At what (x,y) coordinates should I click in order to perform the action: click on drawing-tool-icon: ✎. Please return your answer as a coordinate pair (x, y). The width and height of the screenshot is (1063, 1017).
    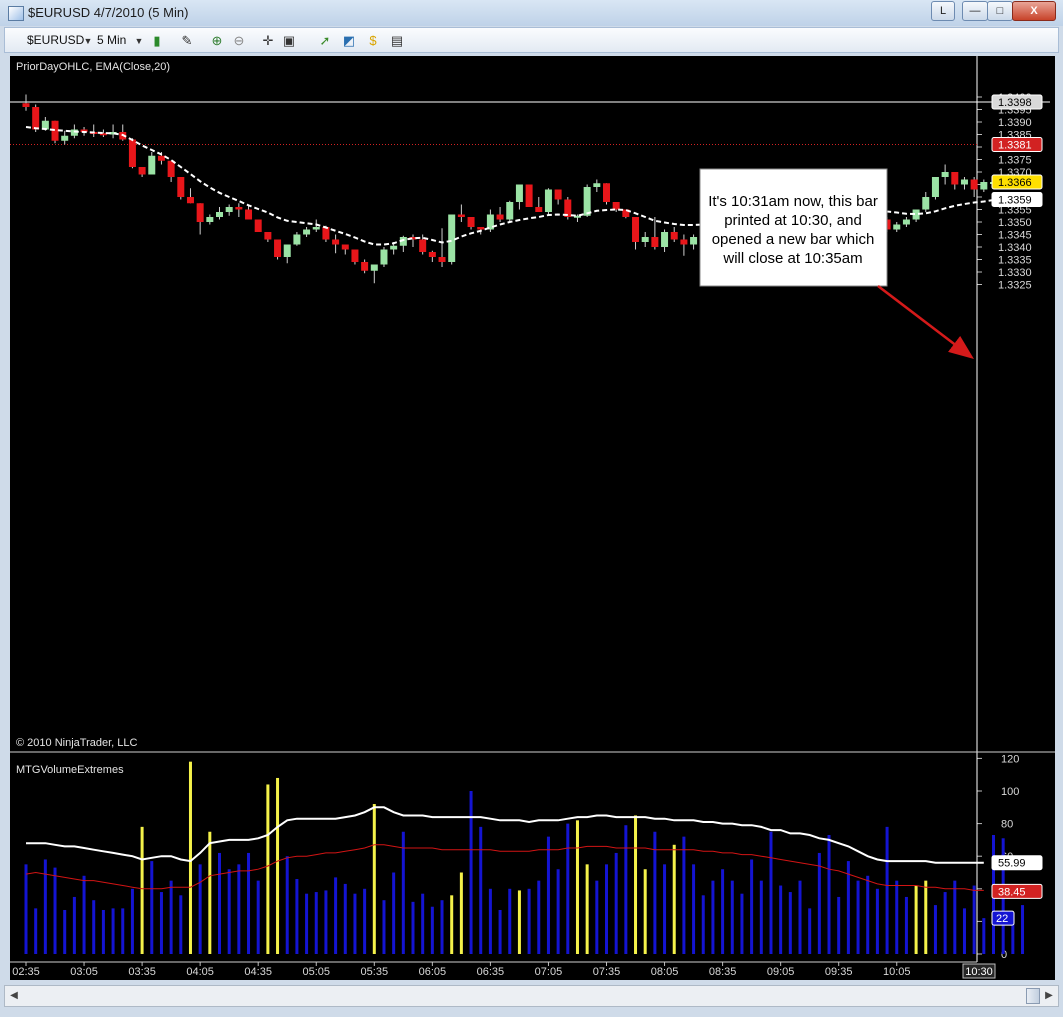
    Looking at the image, I should click on (187, 41).